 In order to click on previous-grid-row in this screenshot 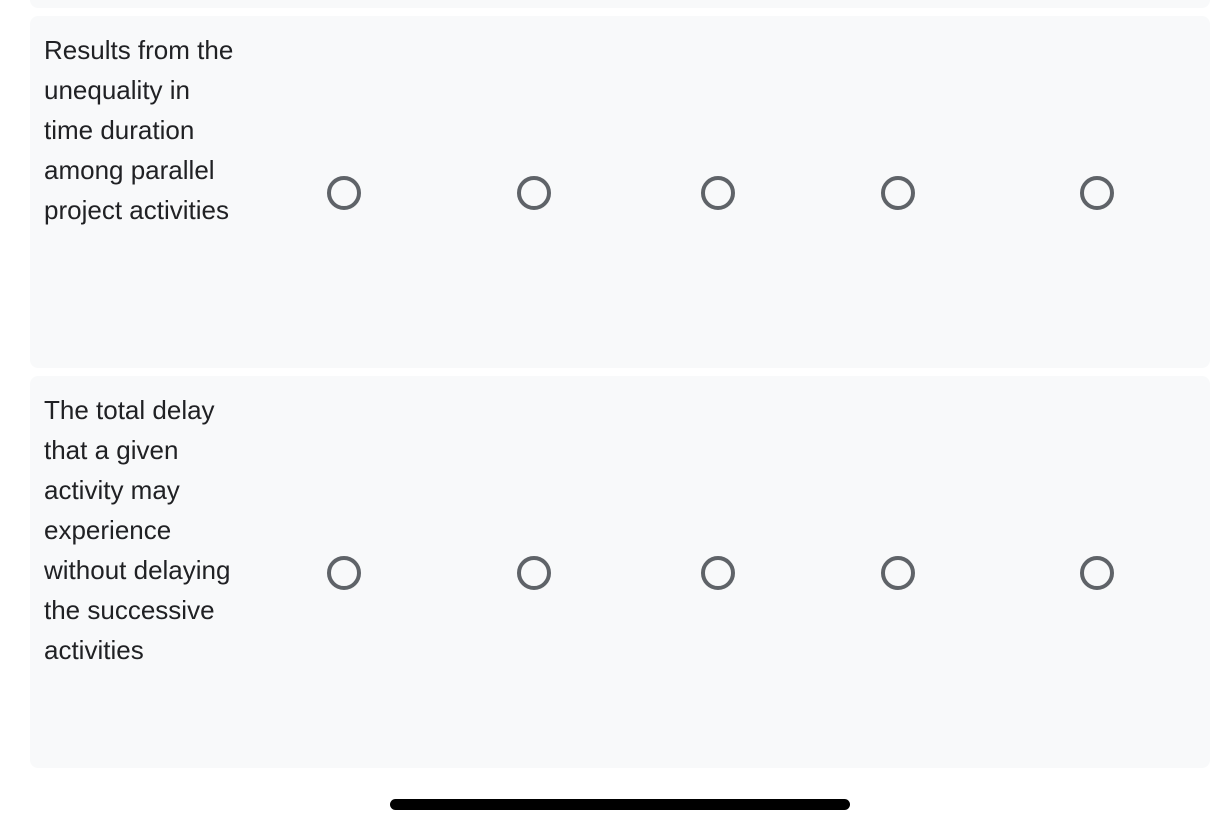, I will do `click(620, 4)`.